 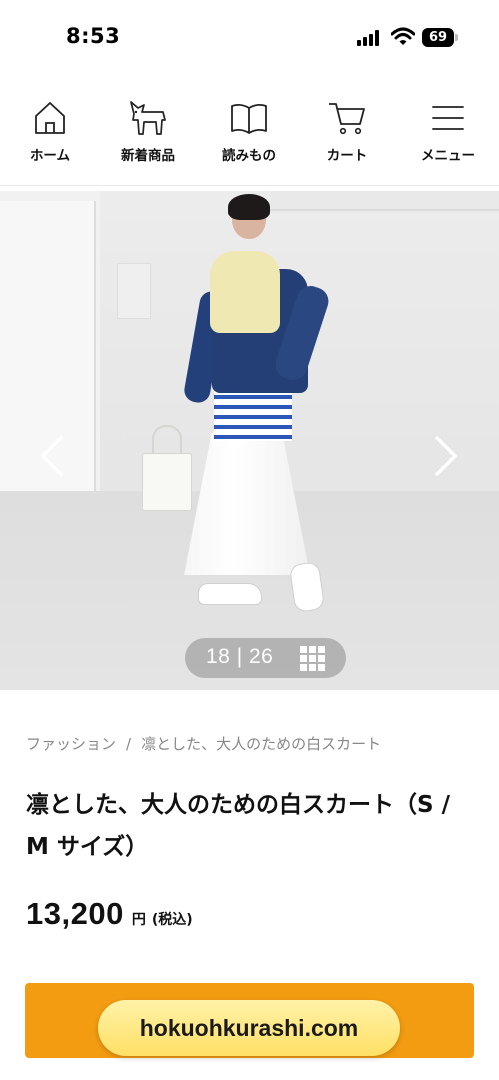 I want to click on battery-icon: 69, so click(x=440, y=37).